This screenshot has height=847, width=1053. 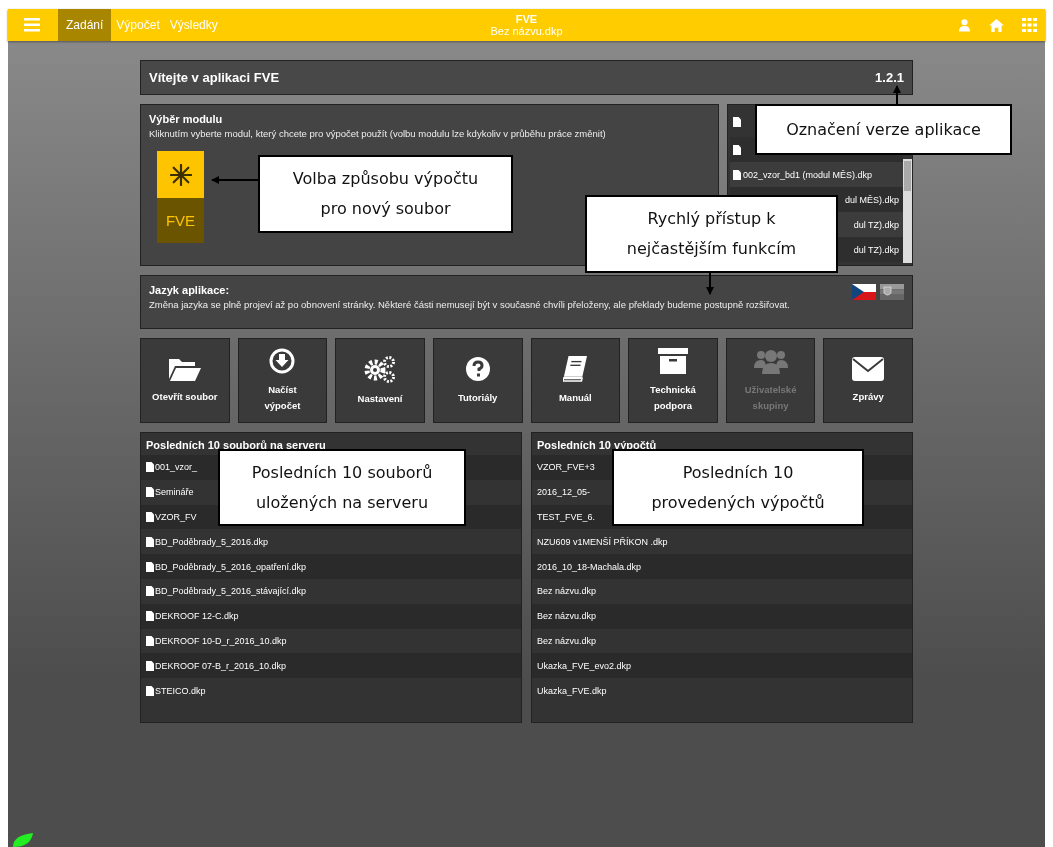 What do you see at coordinates (907, 211) in the screenshot?
I see `scrollbar` at bounding box center [907, 211].